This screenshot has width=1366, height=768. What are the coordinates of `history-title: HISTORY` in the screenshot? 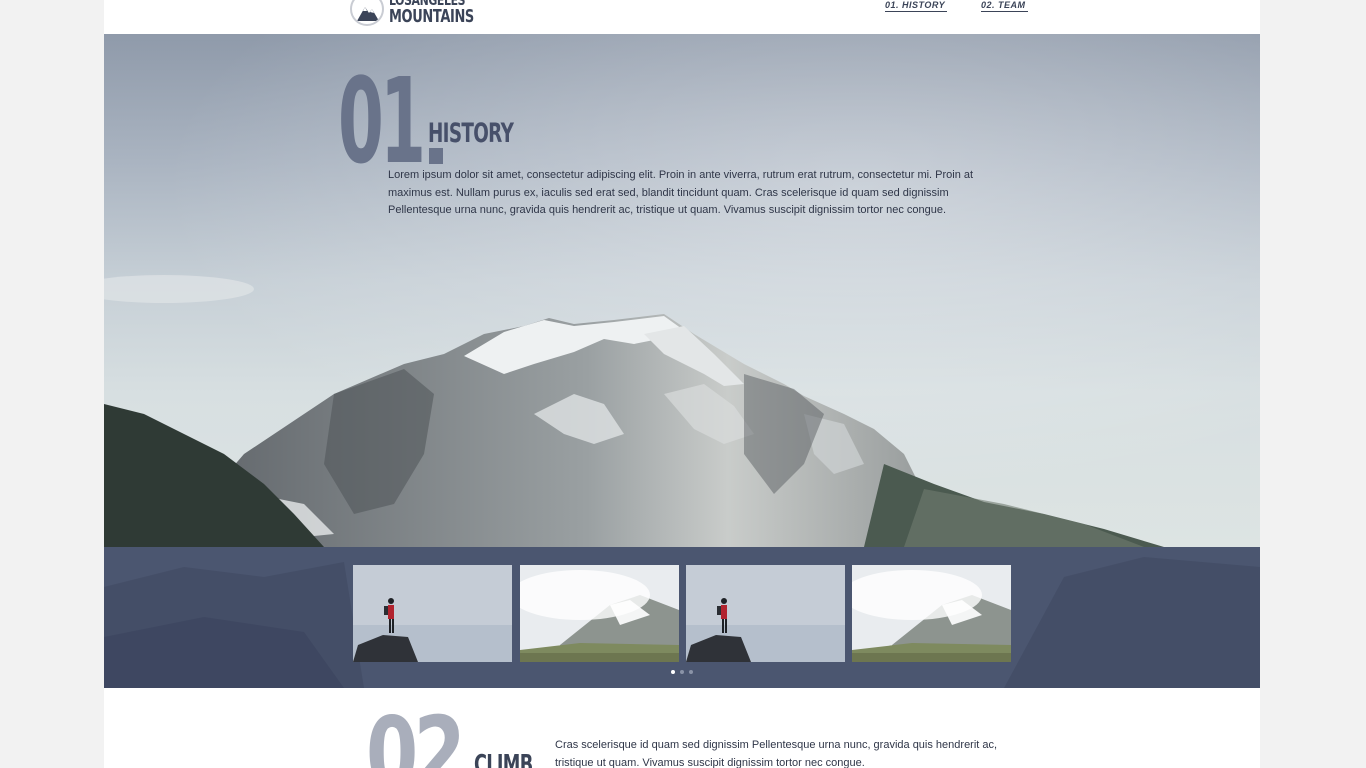 It's located at (471, 133).